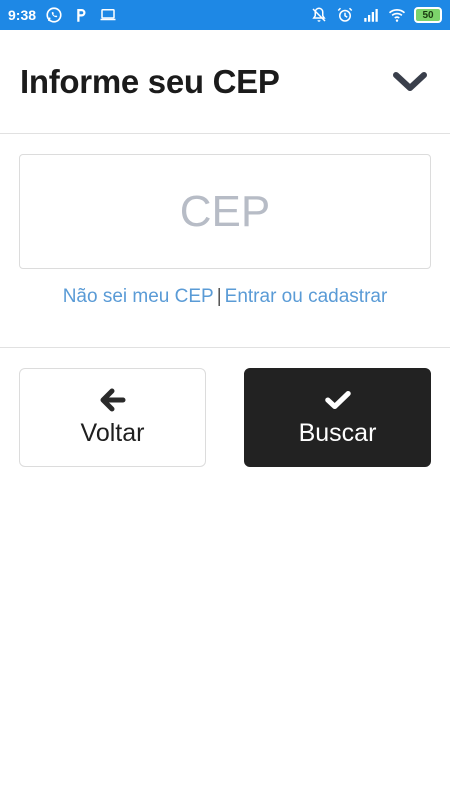  I want to click on status-bar: 9:38 50, so click(225, 15).